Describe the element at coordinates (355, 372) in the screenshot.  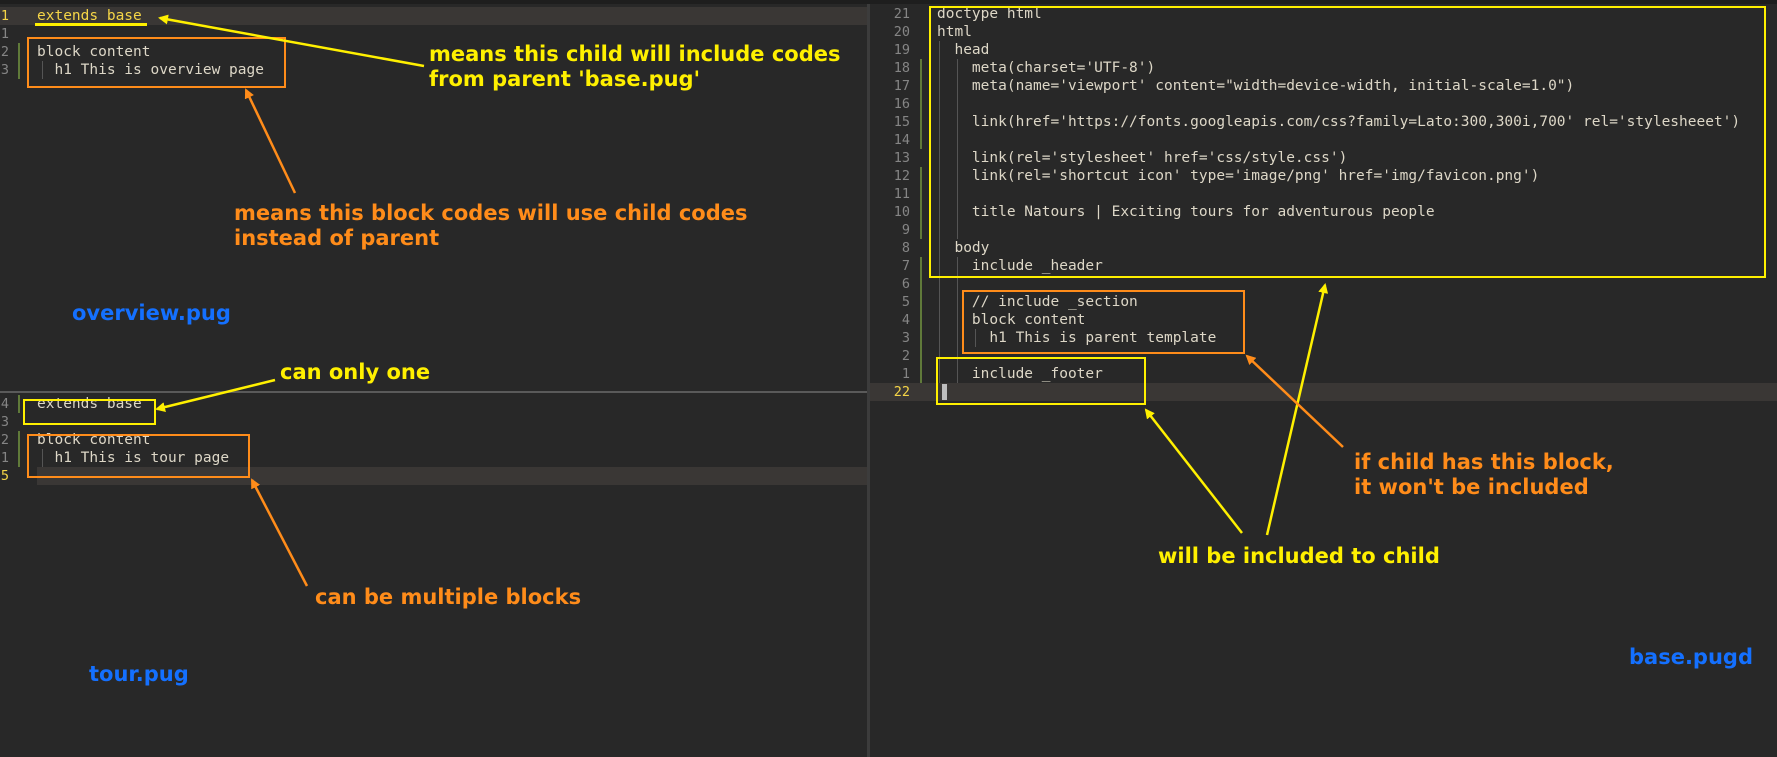
I see `can-only-one-annotation: can only one` at that location.